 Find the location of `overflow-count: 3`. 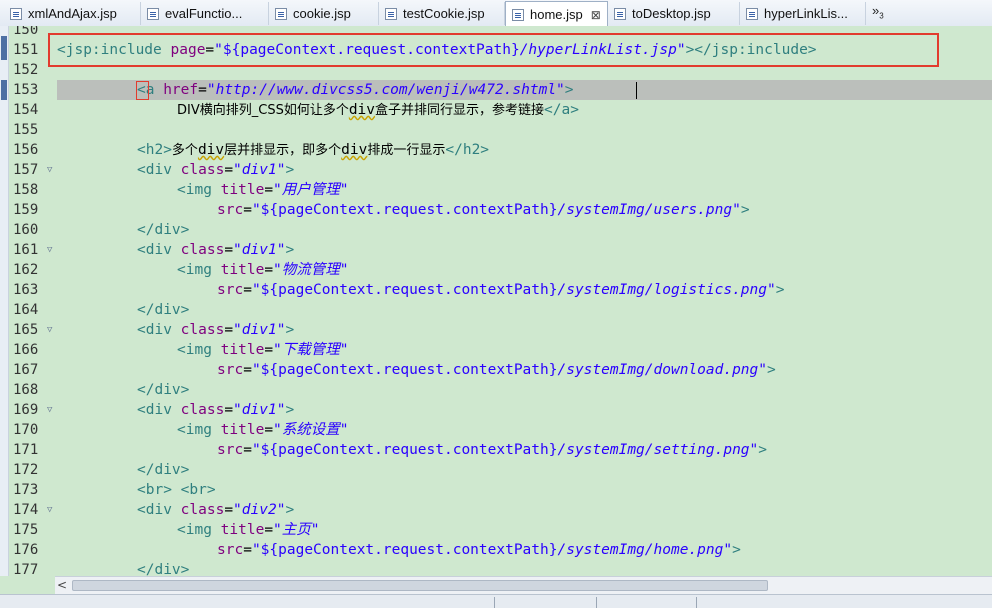

overflow-count: 3 is located at coordinates (881, 16).